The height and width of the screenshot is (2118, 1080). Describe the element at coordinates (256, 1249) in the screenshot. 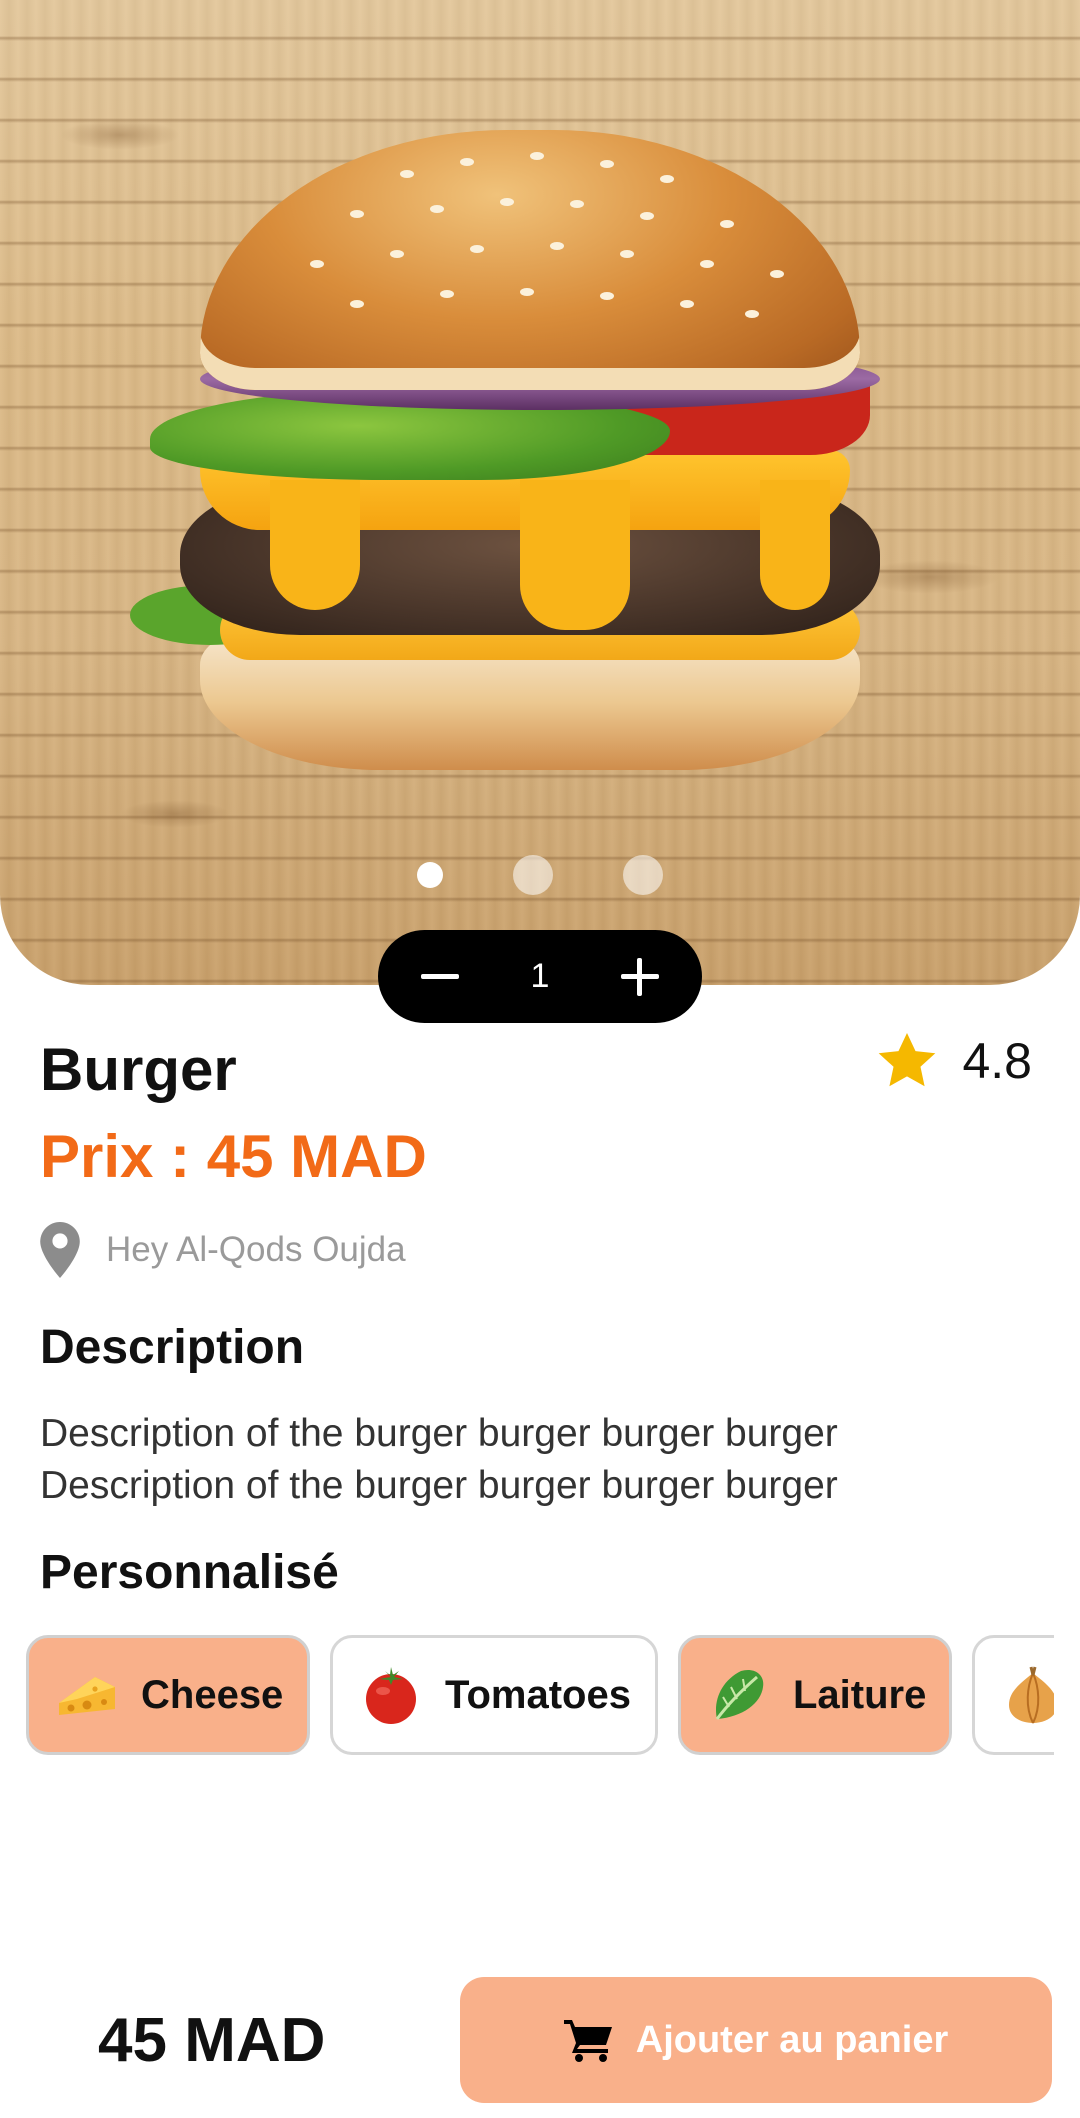

I see `location-text: Hey Al-Qods Oujda` at that location.